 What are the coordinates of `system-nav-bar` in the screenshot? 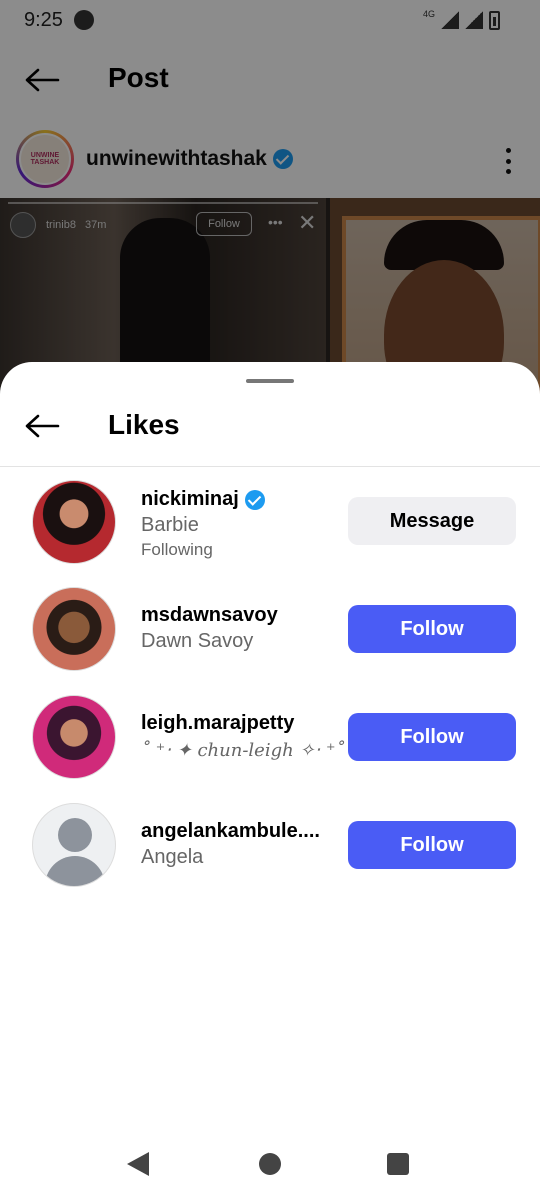 It's located at (270, 1165).